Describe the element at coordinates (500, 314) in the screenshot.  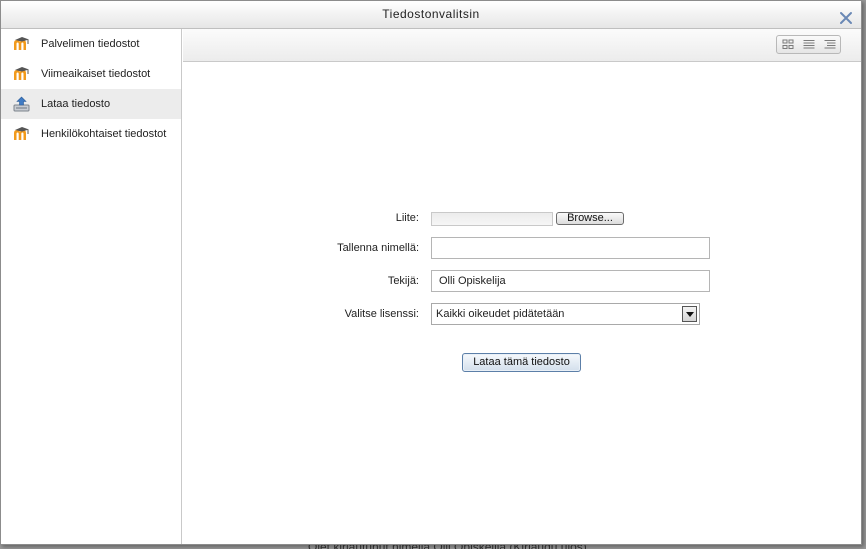
I see `license-selected-value: Kaikki oikeudet pidätetään` at that location.